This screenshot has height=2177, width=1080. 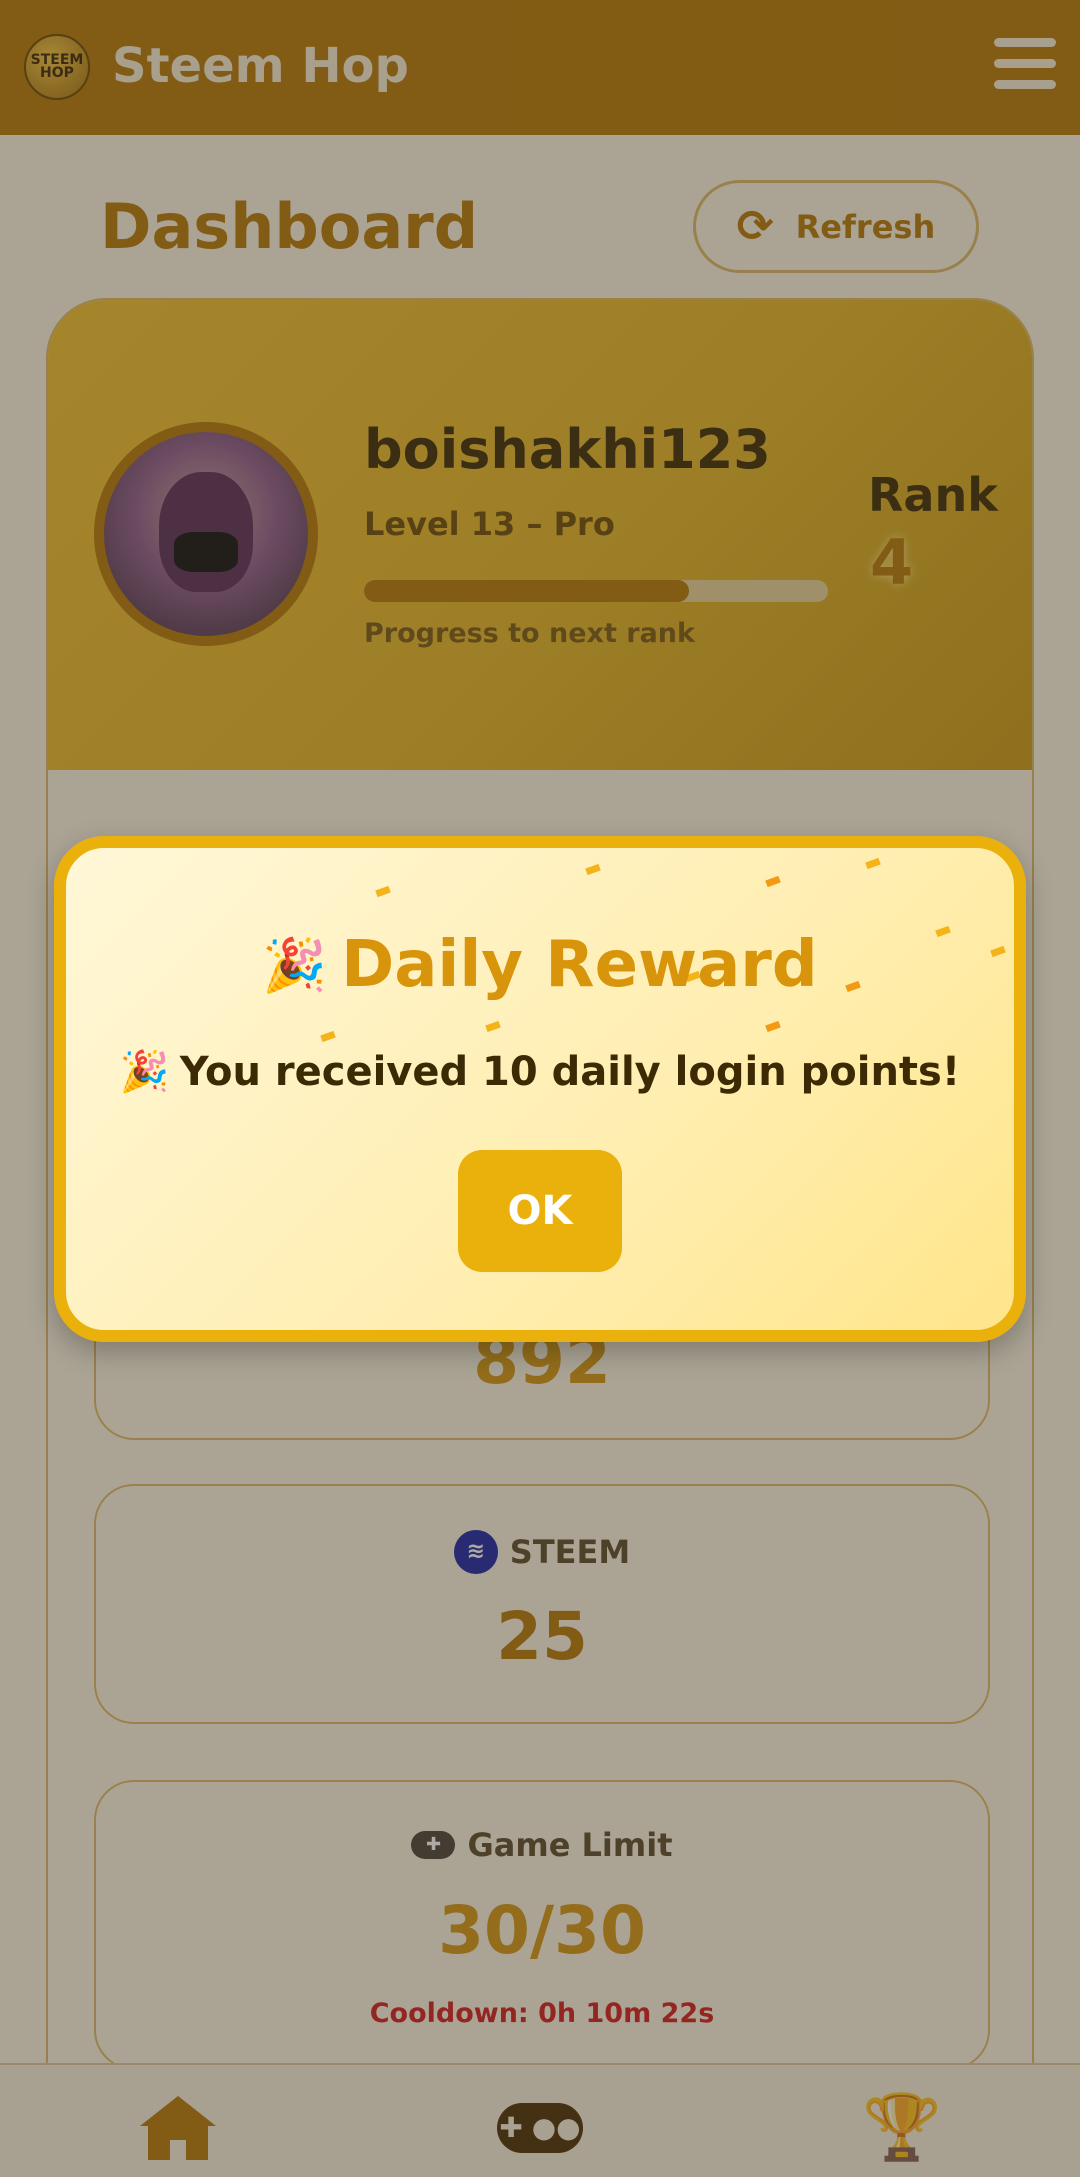 I want to click on ok-button: OK, so click(x=540, y=1211).